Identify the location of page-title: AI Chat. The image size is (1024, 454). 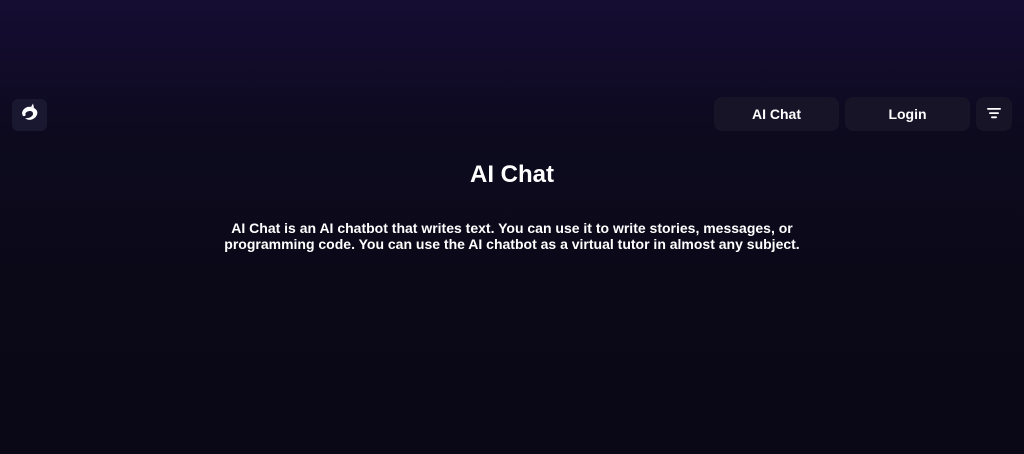
(512, 174).